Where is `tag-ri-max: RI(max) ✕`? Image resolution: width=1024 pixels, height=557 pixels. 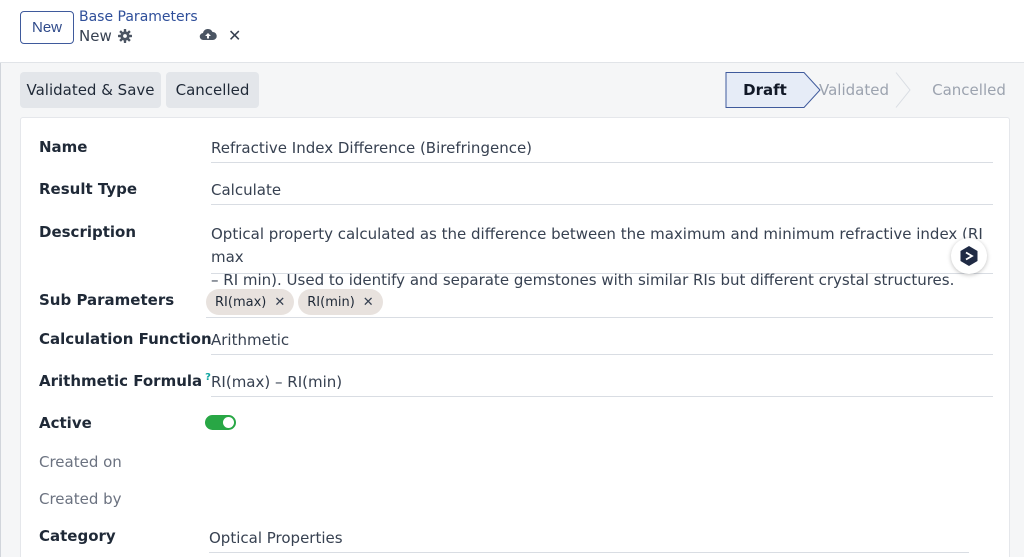 tag-ri-max: RI(max) ✕ is located at coordinates (250, 302).